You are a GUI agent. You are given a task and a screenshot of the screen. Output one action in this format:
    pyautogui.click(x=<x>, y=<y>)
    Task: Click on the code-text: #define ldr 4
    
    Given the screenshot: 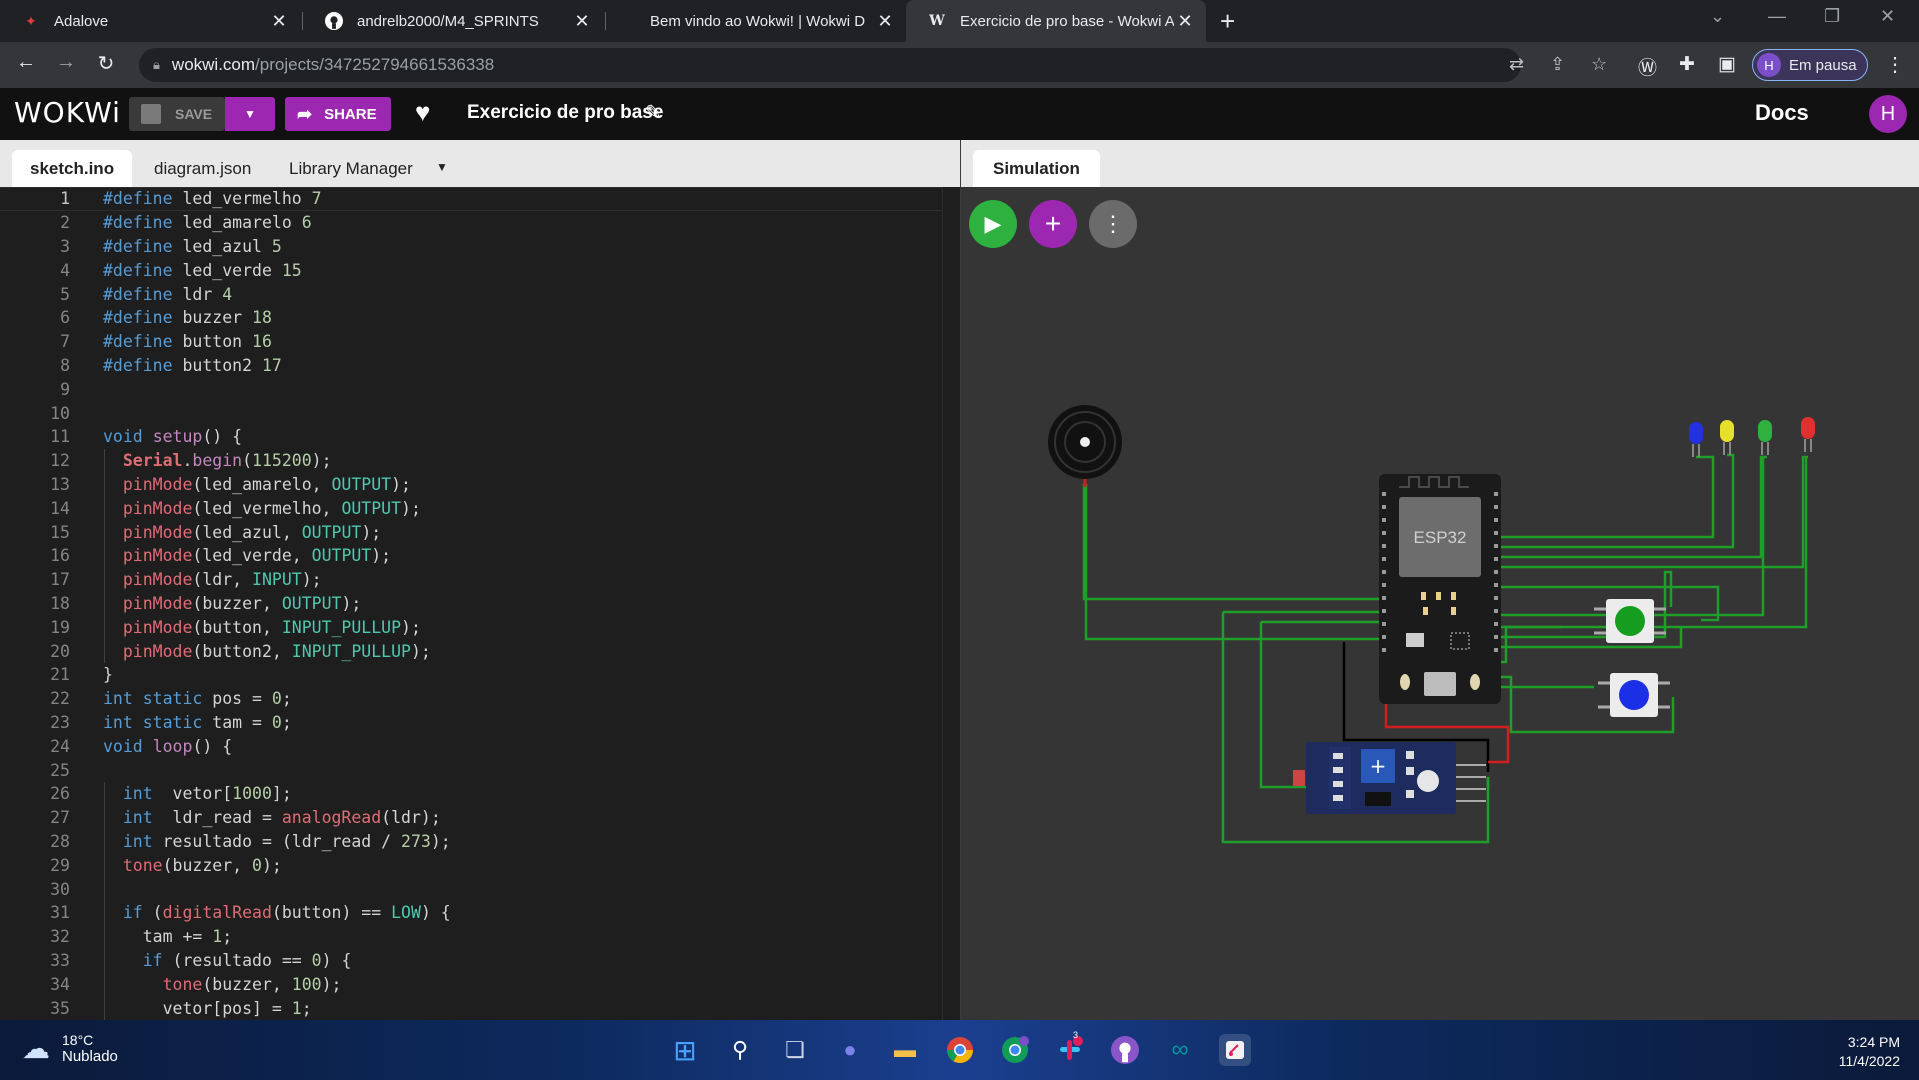 What is the action you would take?
    pyautogui.click(x=167, y=294)
    